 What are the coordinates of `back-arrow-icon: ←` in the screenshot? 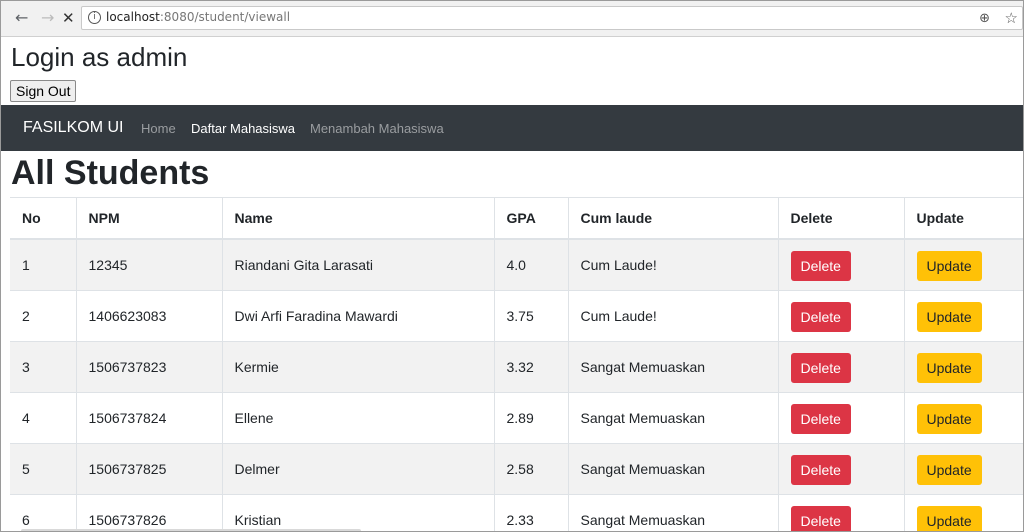 It's located at (21, 18).